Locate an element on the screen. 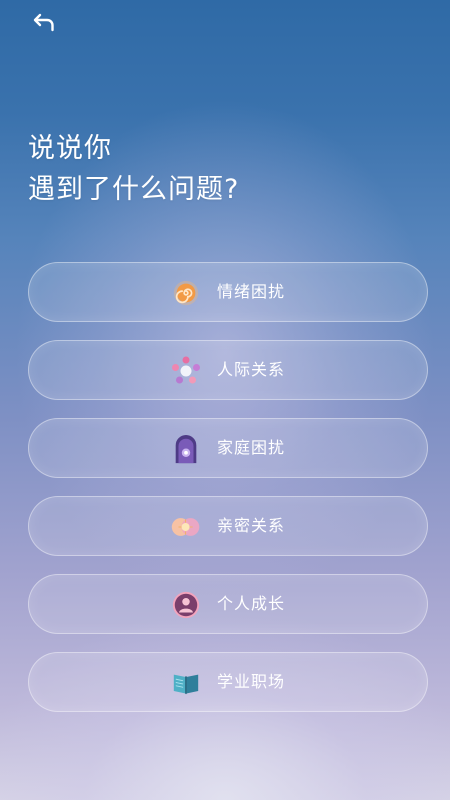 The width and height of the screenshot is (450, 800). option-emotional-distress: 情绪困扰 is located at coordinates (228, 292).